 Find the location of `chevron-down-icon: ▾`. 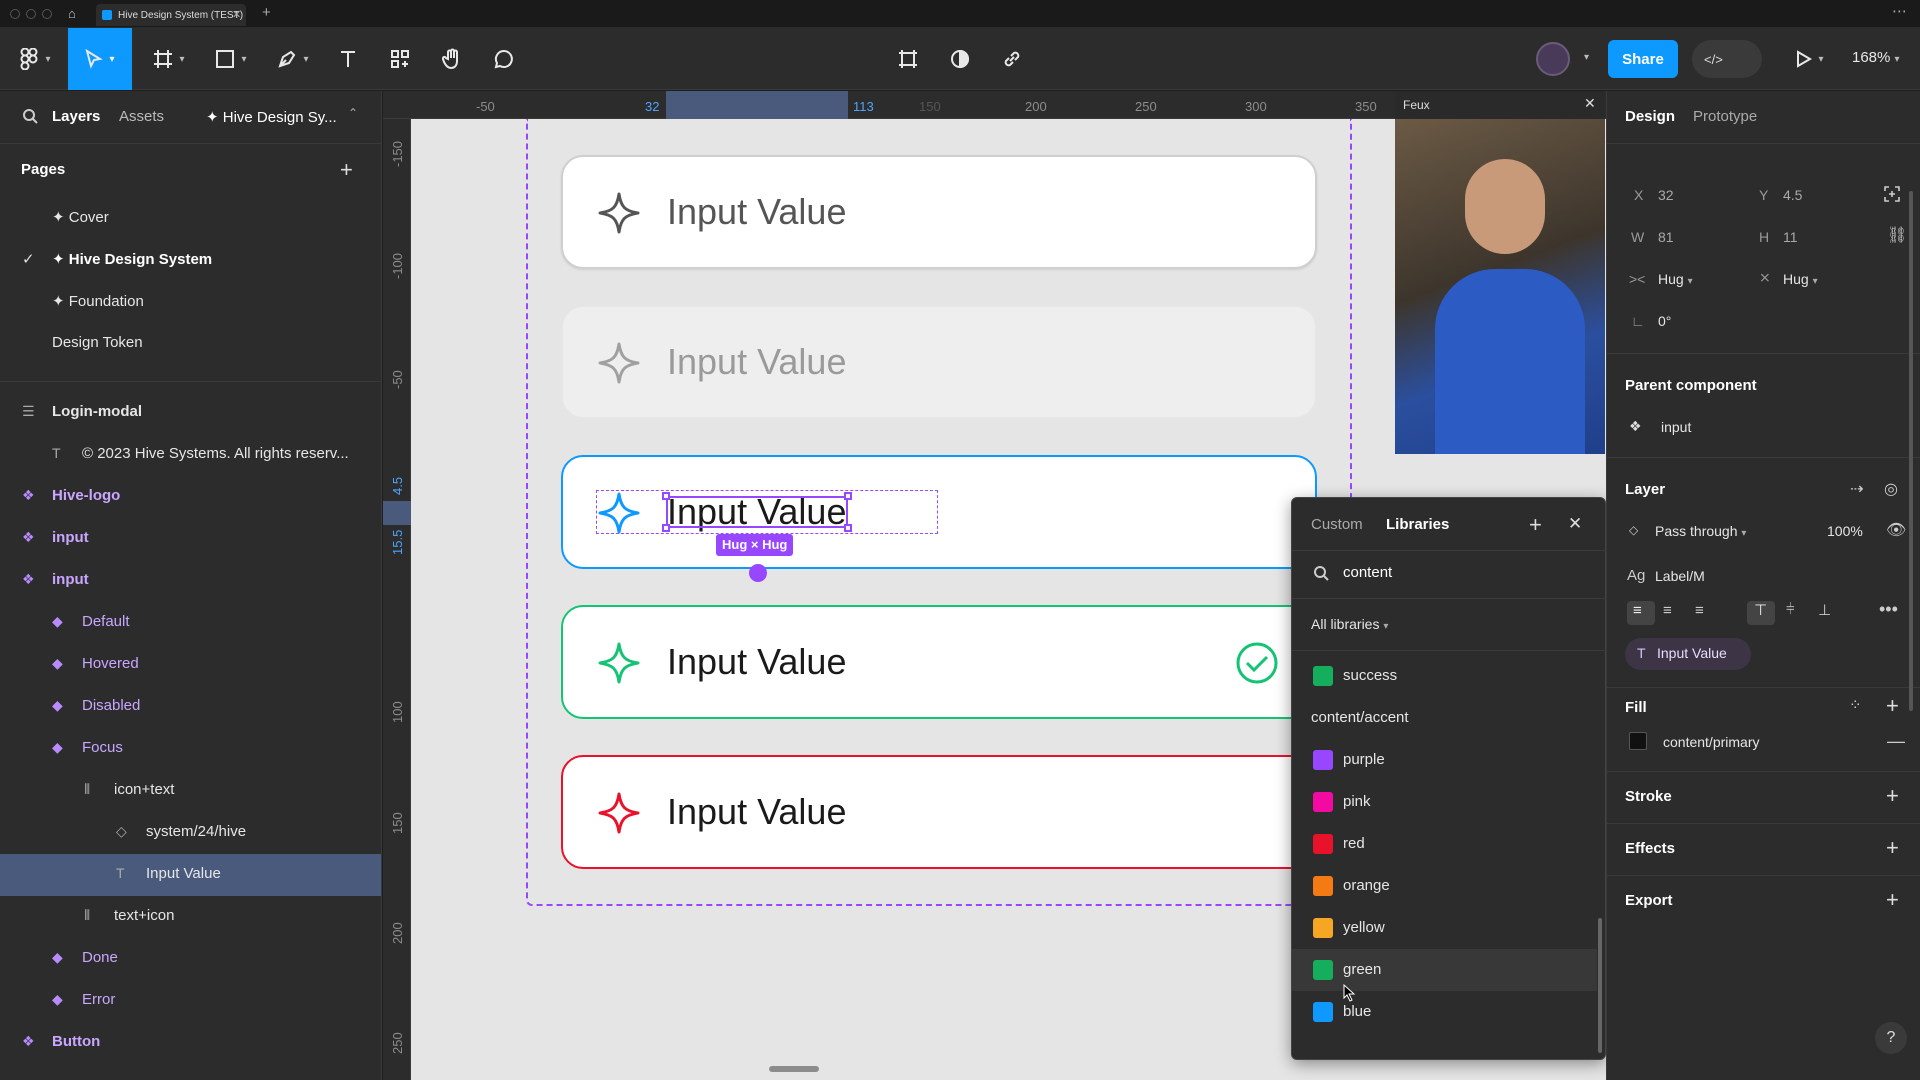

chevron-down-icon: ▾ is located at coordinates (1586, 57).